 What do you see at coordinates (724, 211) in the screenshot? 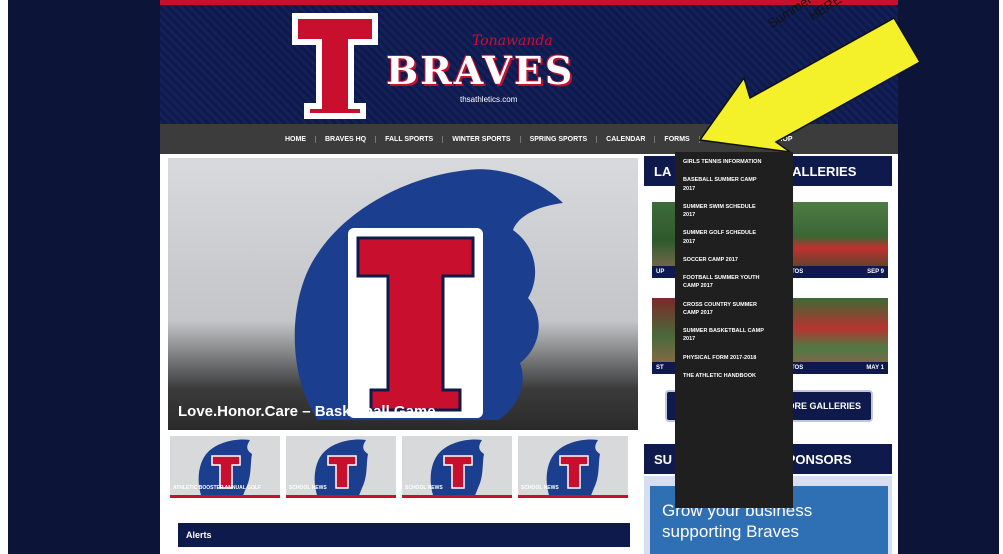
I see `dropdown-item: SUMMER SWIM SCHEDULE 2017` at bounding box center [724, 211].